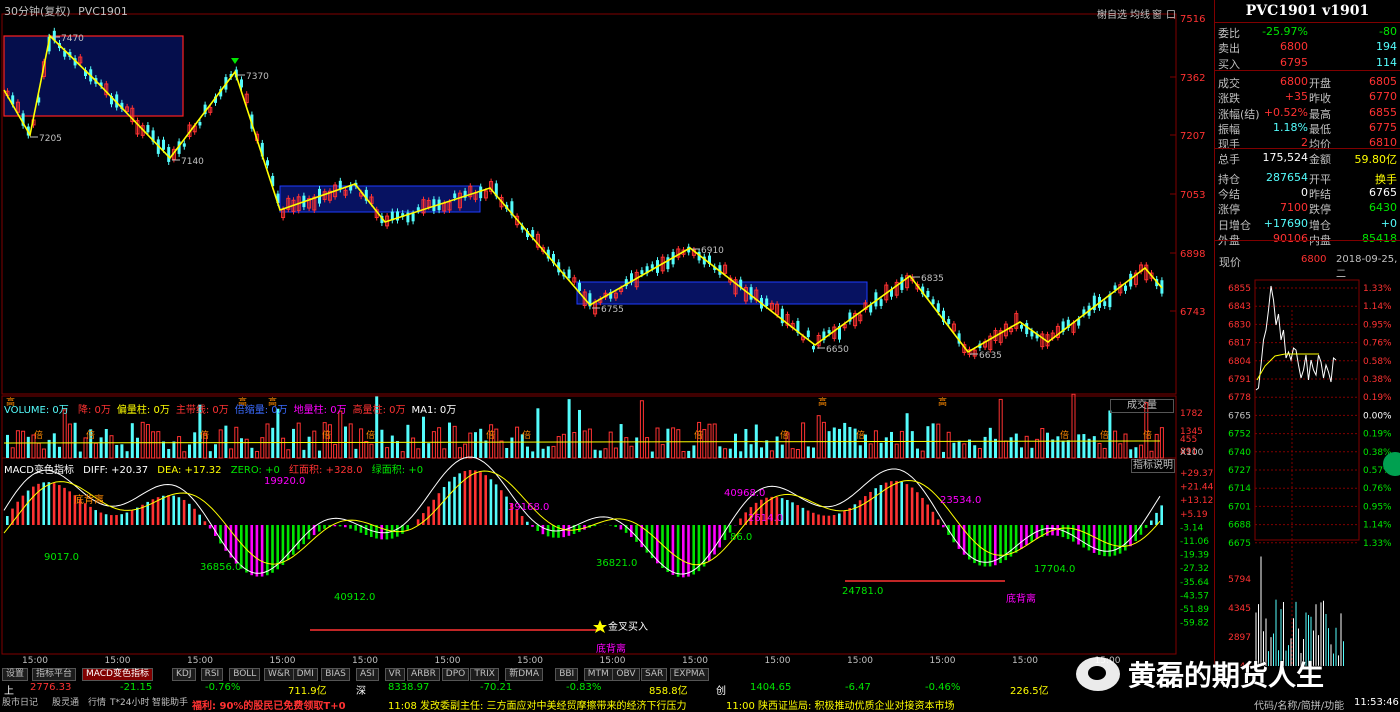 Image resolution: width=1400 pixels, height=712 pixels. Describe the element at coordinates (305, 674) in the screenshot. I see `tab-dmi: DMI` at that location.